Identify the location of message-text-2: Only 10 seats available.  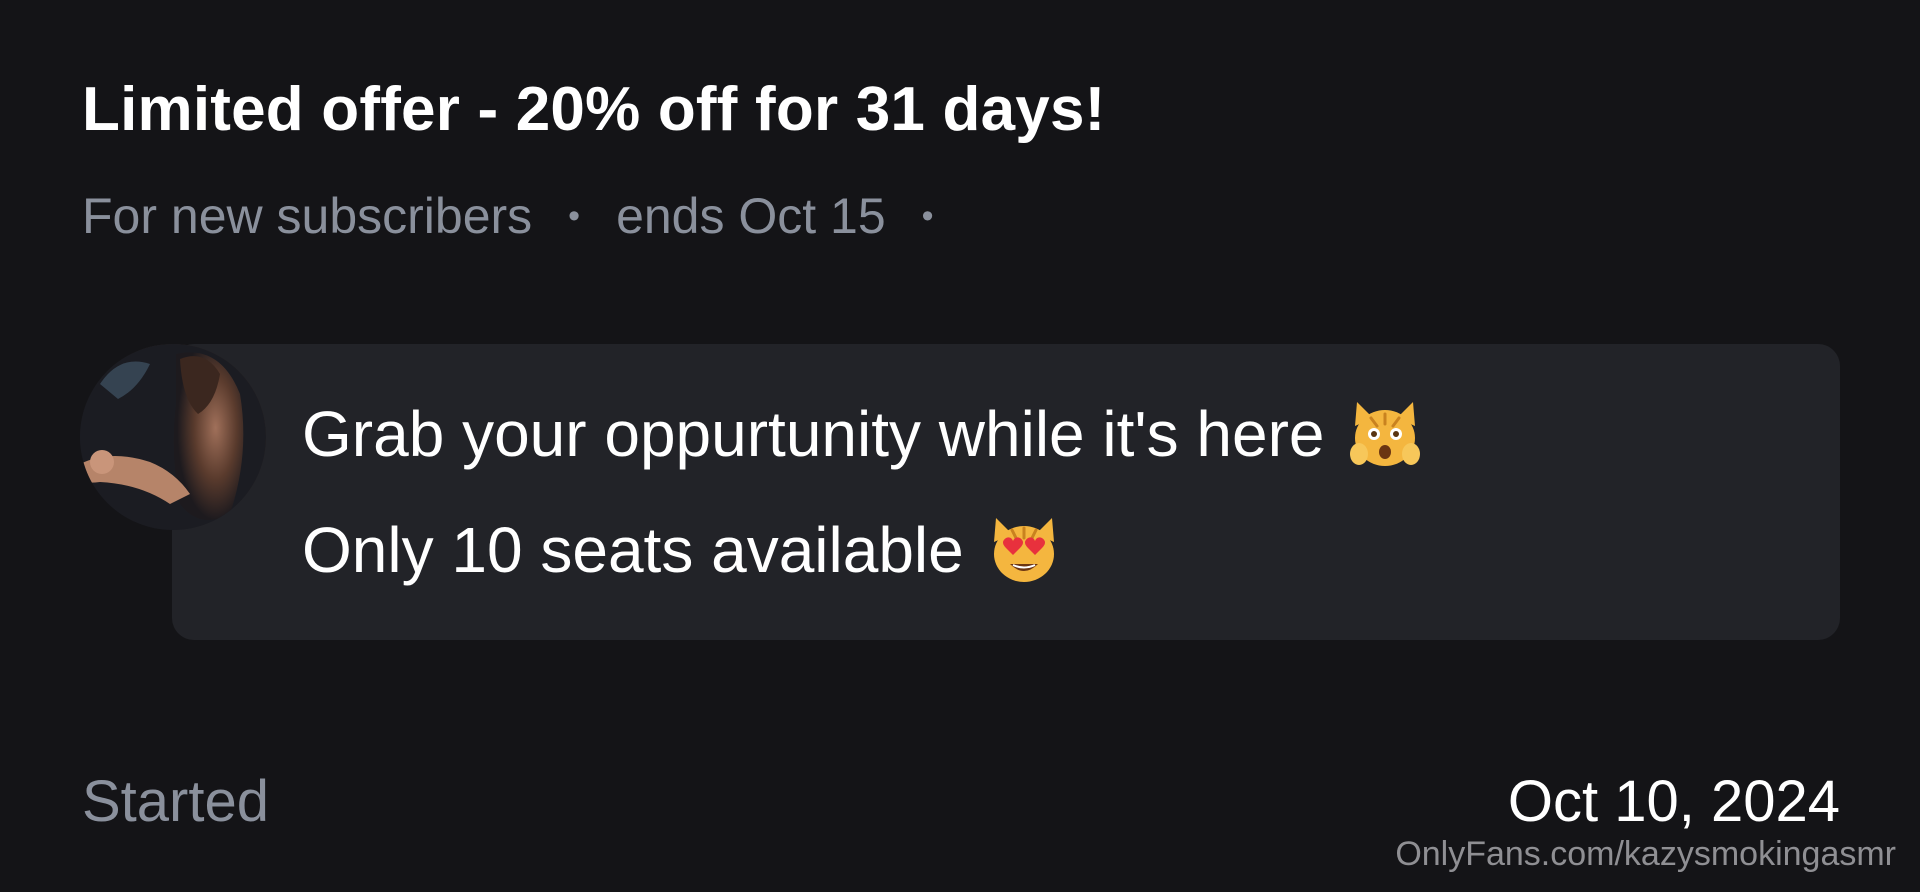
(633, 550).